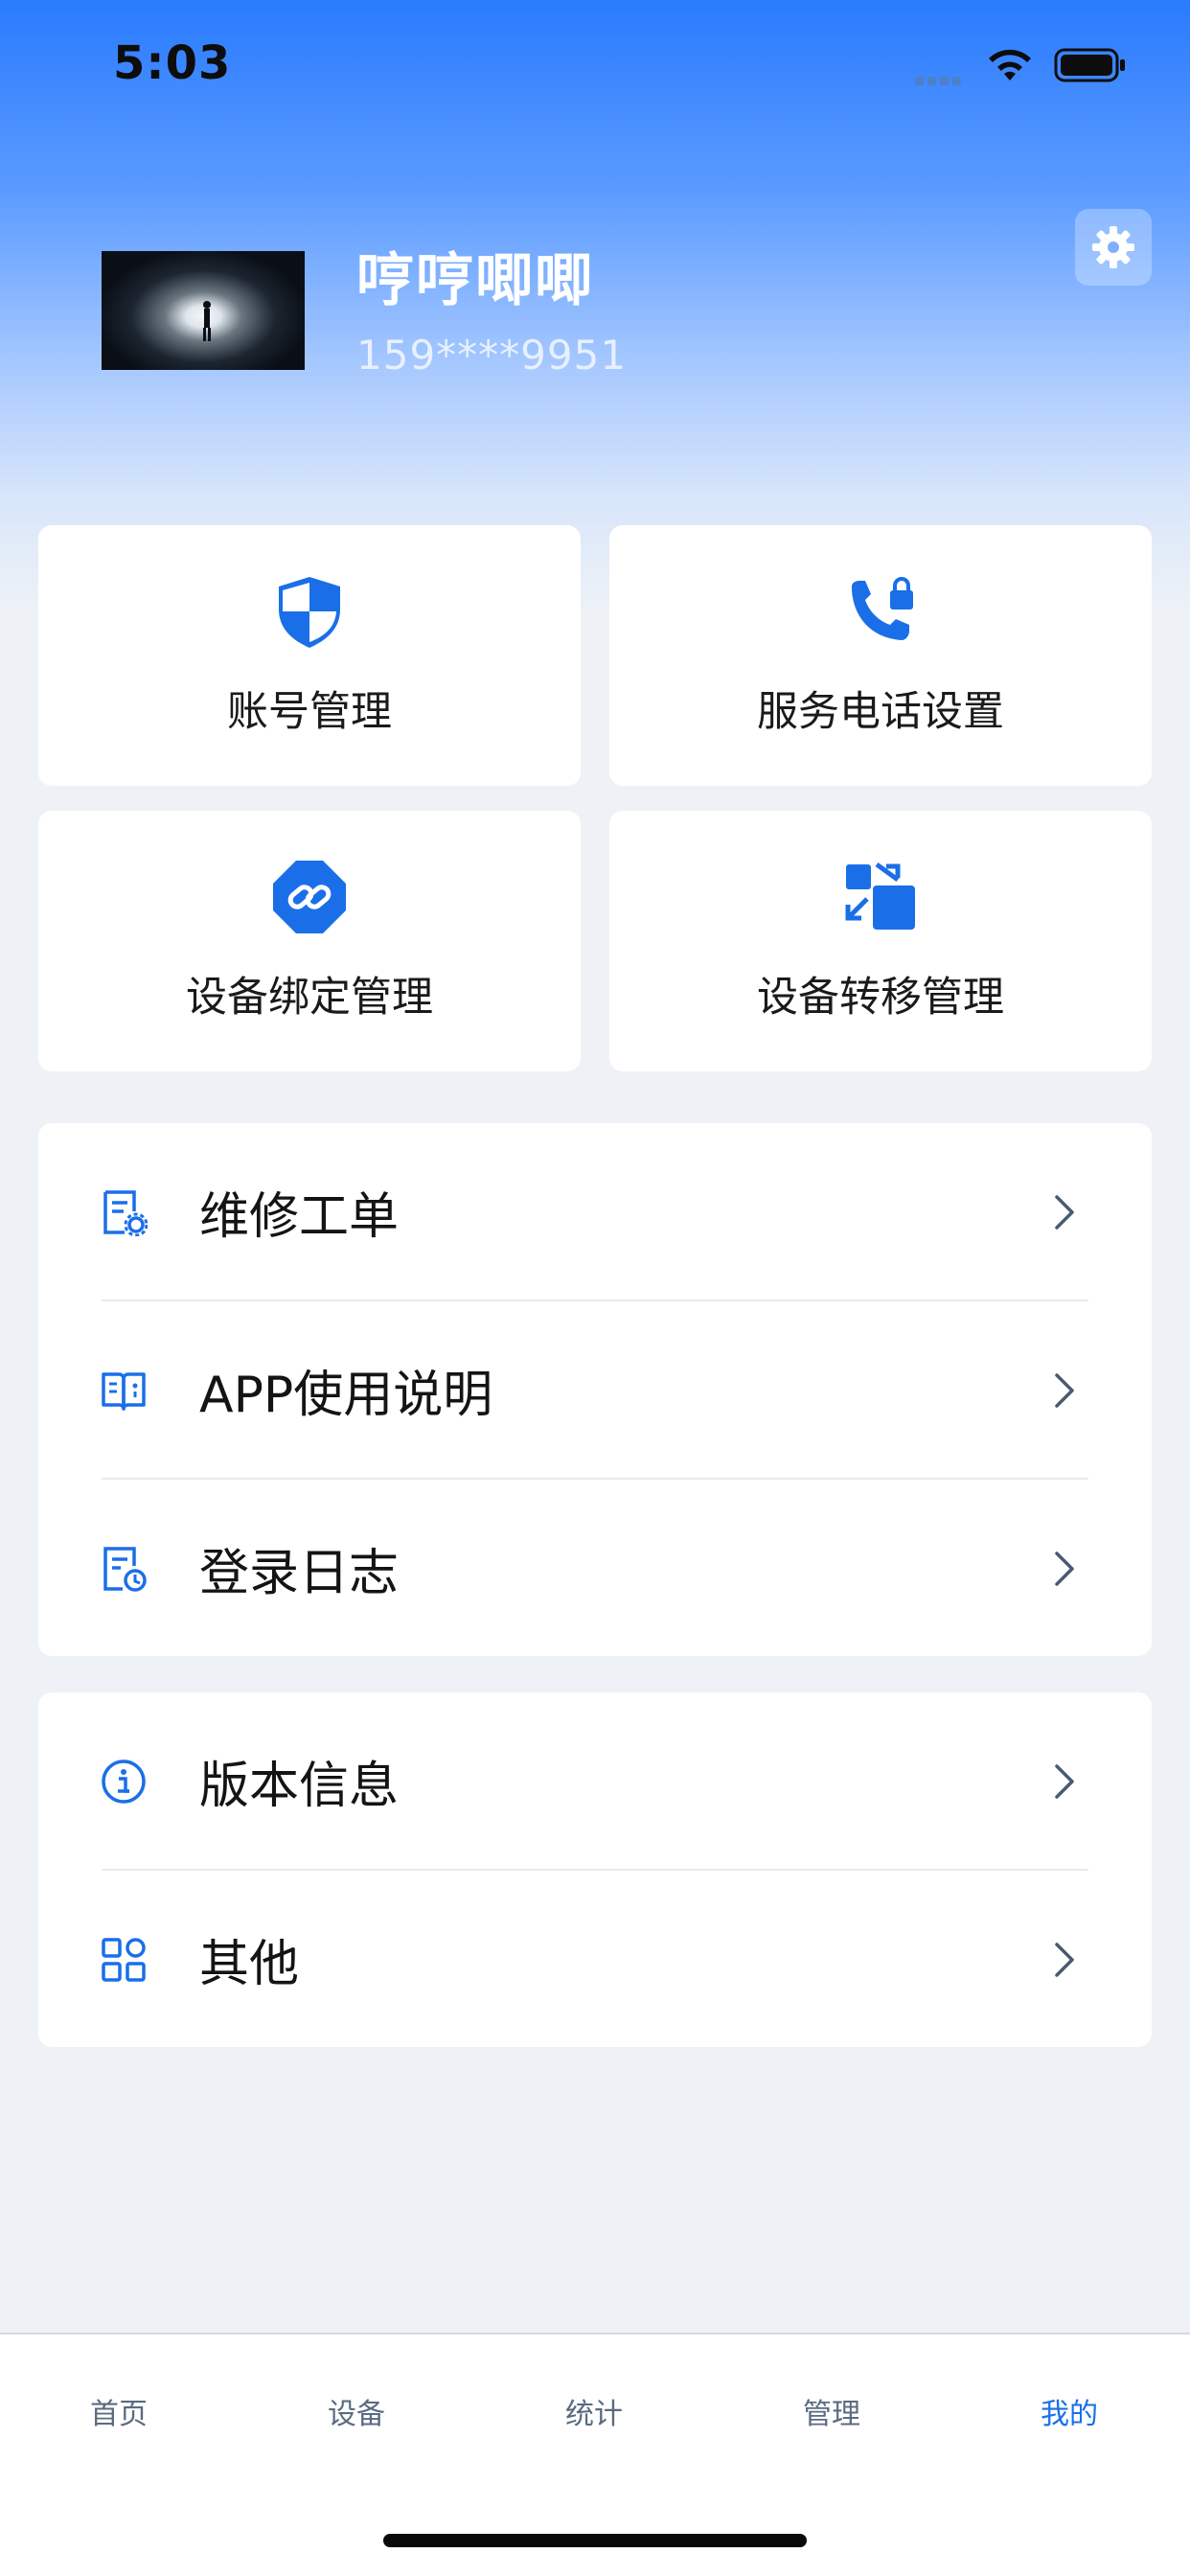 The image size is (1190, 2576). I want to click on cellular-signal-icon, so click(940, 80).